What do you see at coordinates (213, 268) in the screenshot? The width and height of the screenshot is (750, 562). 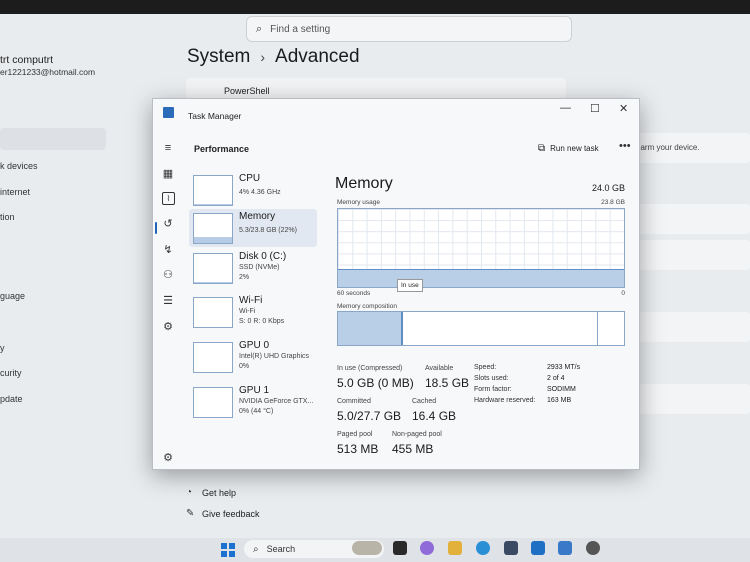 I see `disk-thumbnail` at bounding box center [213, 268].